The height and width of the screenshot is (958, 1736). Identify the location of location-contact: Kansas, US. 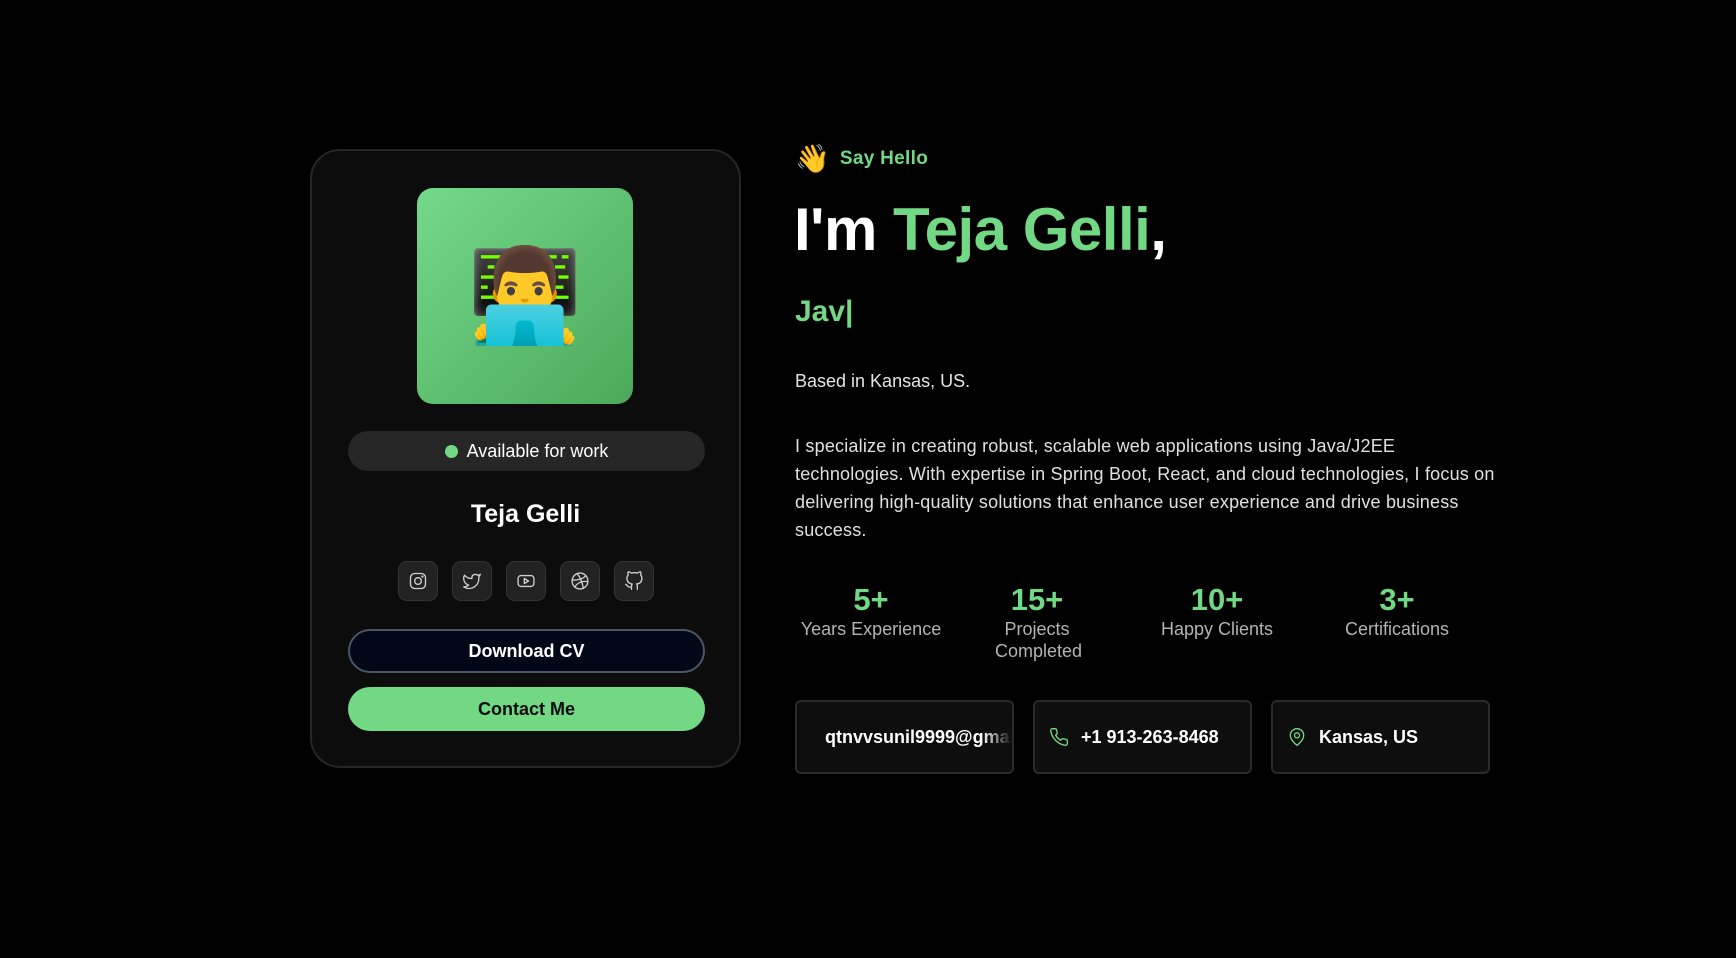
(1380, 737).